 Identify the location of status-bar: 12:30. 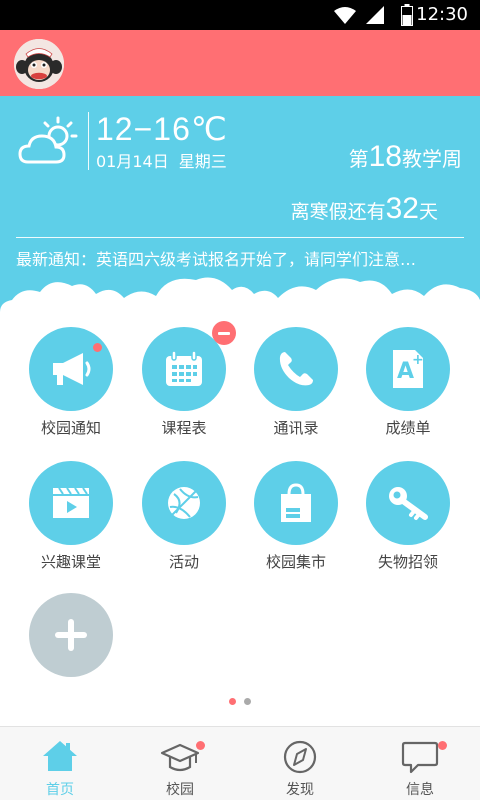
(240, 15).